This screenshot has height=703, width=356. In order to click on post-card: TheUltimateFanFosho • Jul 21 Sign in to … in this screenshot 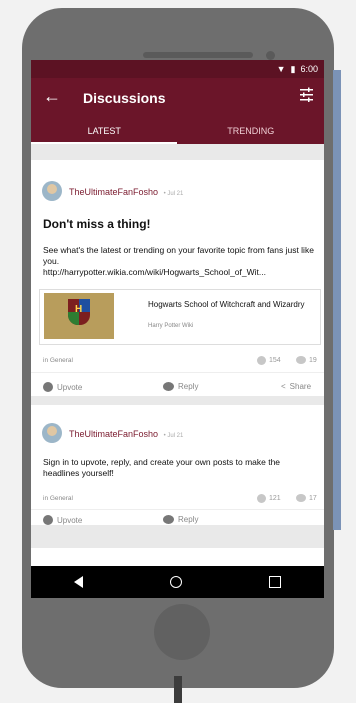, I will do `click(177, 465)`.